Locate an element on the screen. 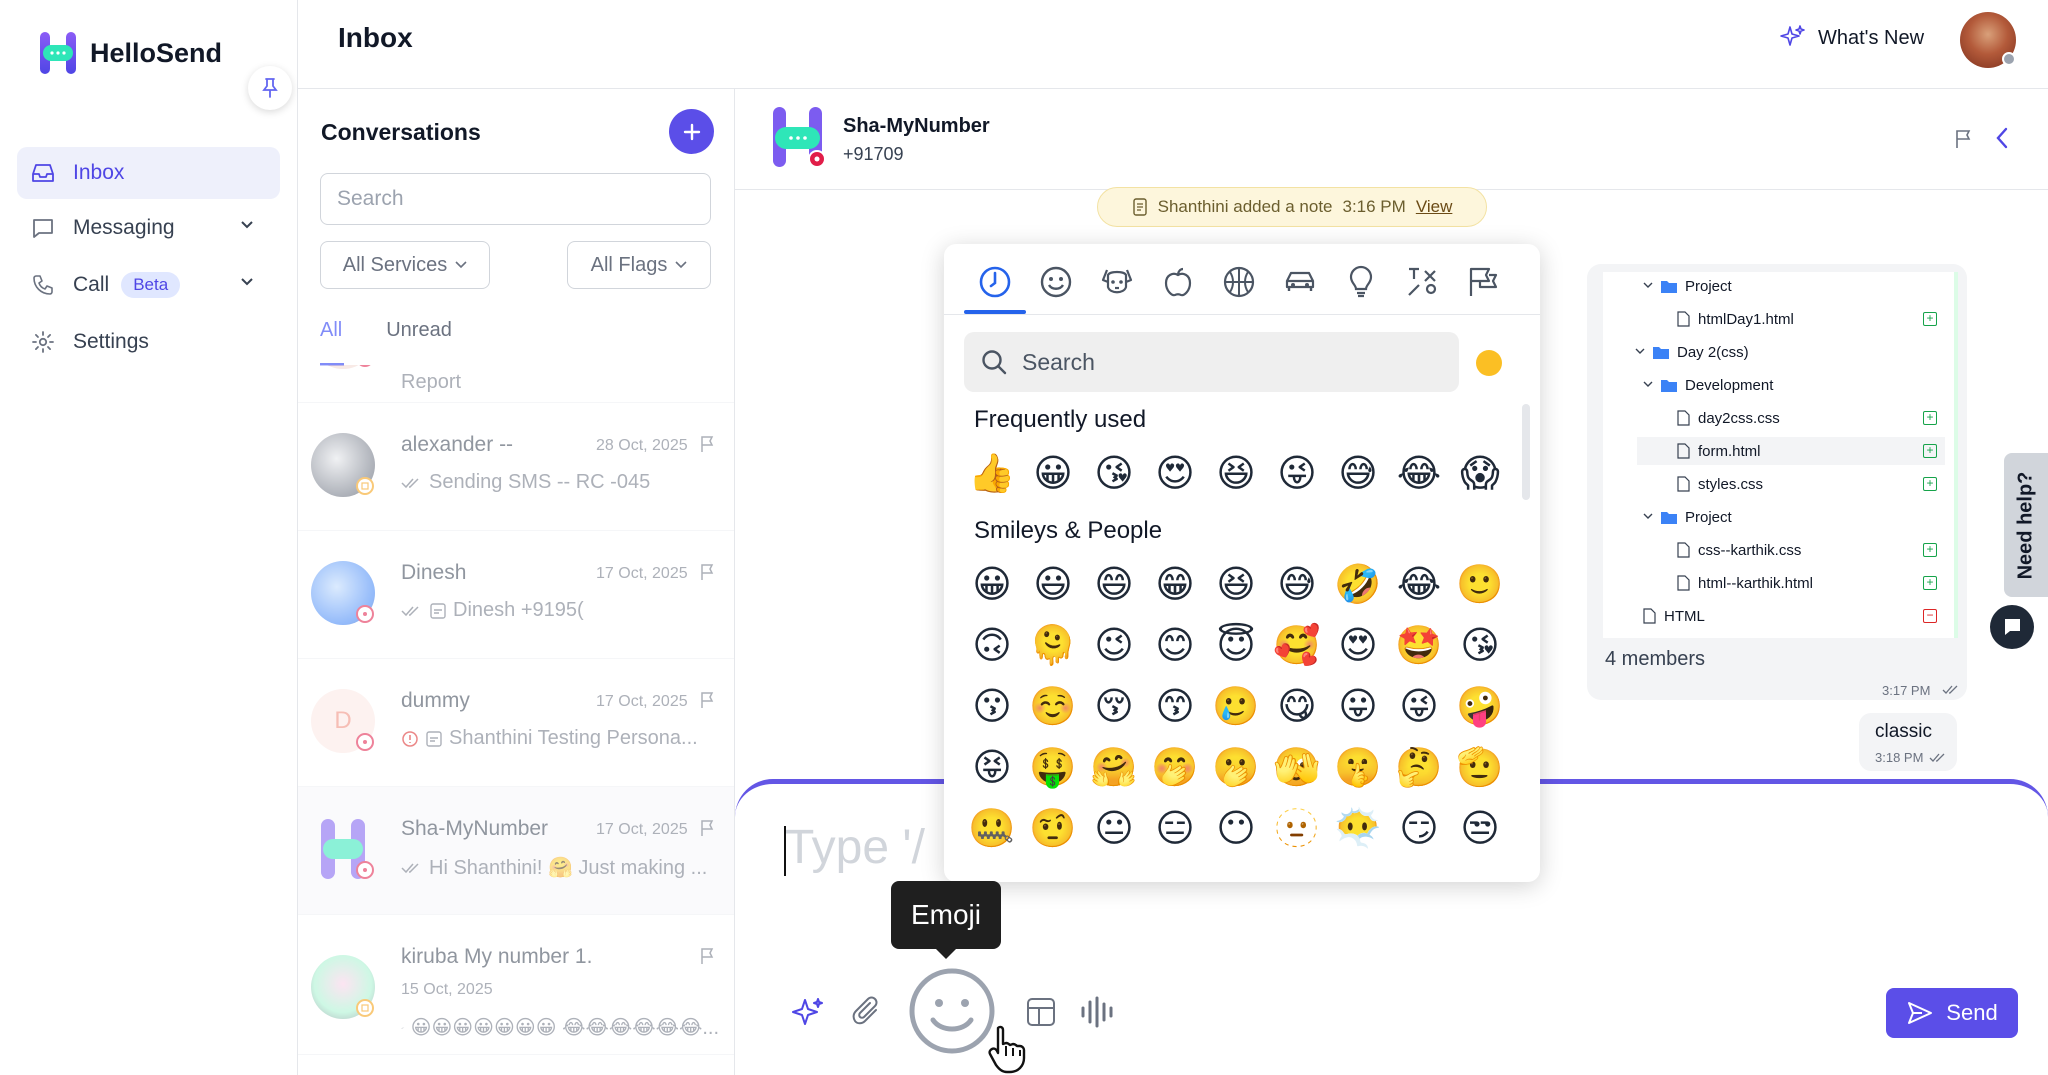 The image size is (2048, 1075). skin-tone-selector is located at coordinates (1489, 363).